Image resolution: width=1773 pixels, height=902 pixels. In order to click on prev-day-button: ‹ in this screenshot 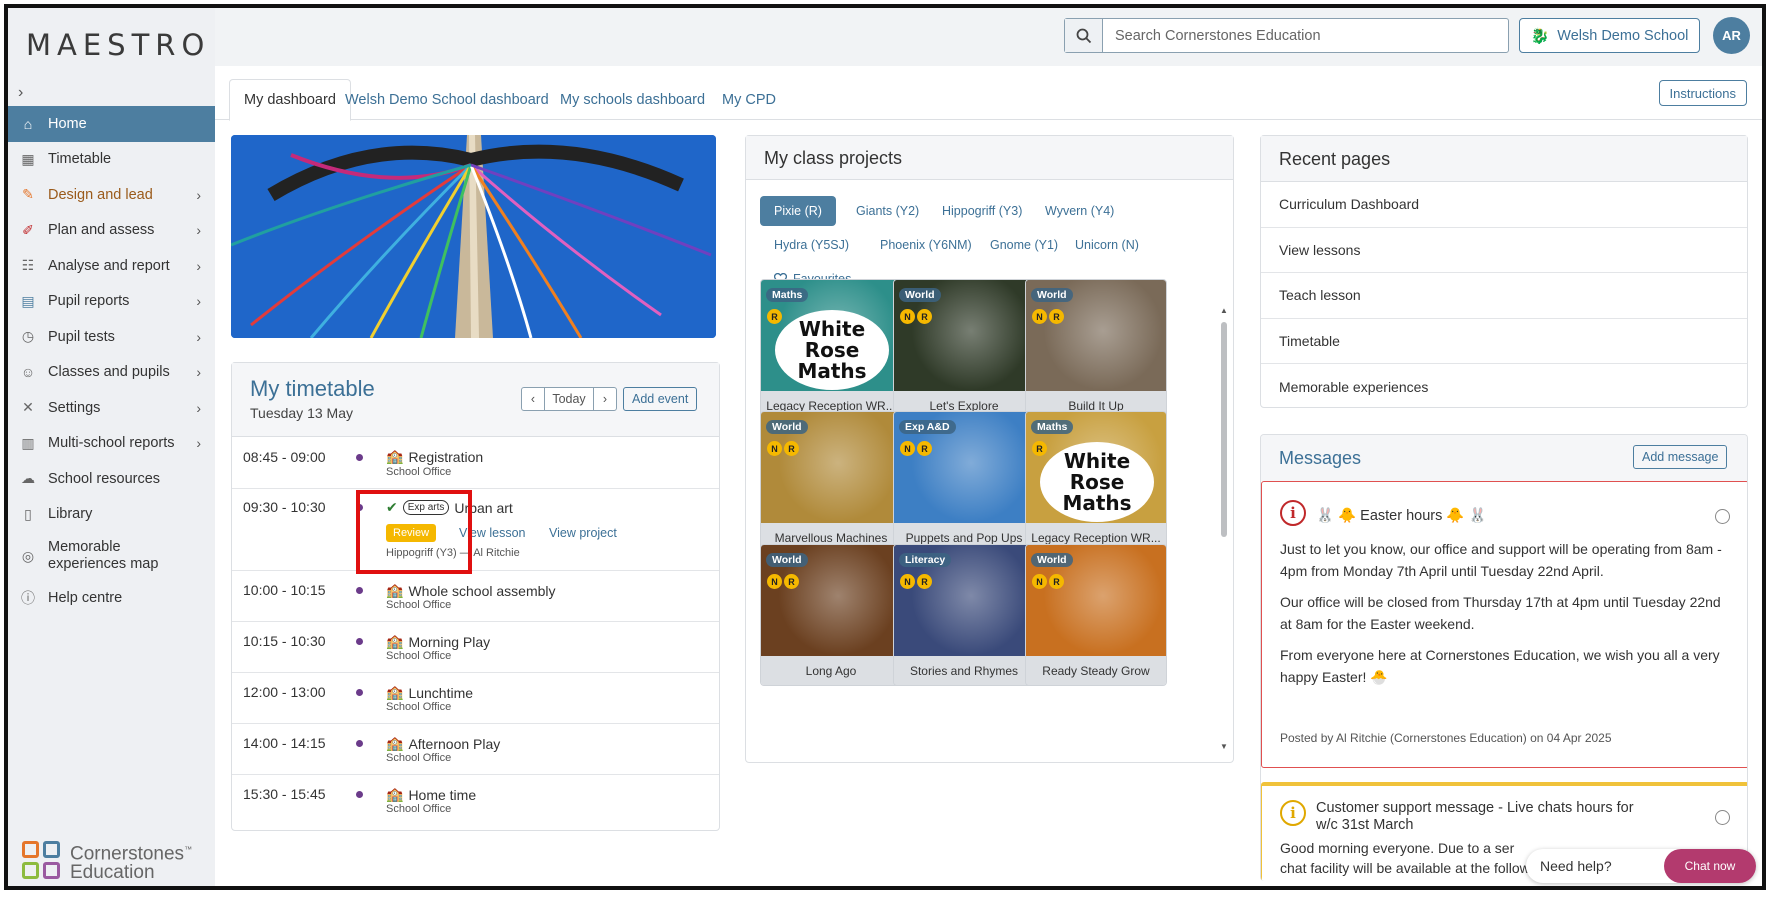, I will do `click(533, 399)`.